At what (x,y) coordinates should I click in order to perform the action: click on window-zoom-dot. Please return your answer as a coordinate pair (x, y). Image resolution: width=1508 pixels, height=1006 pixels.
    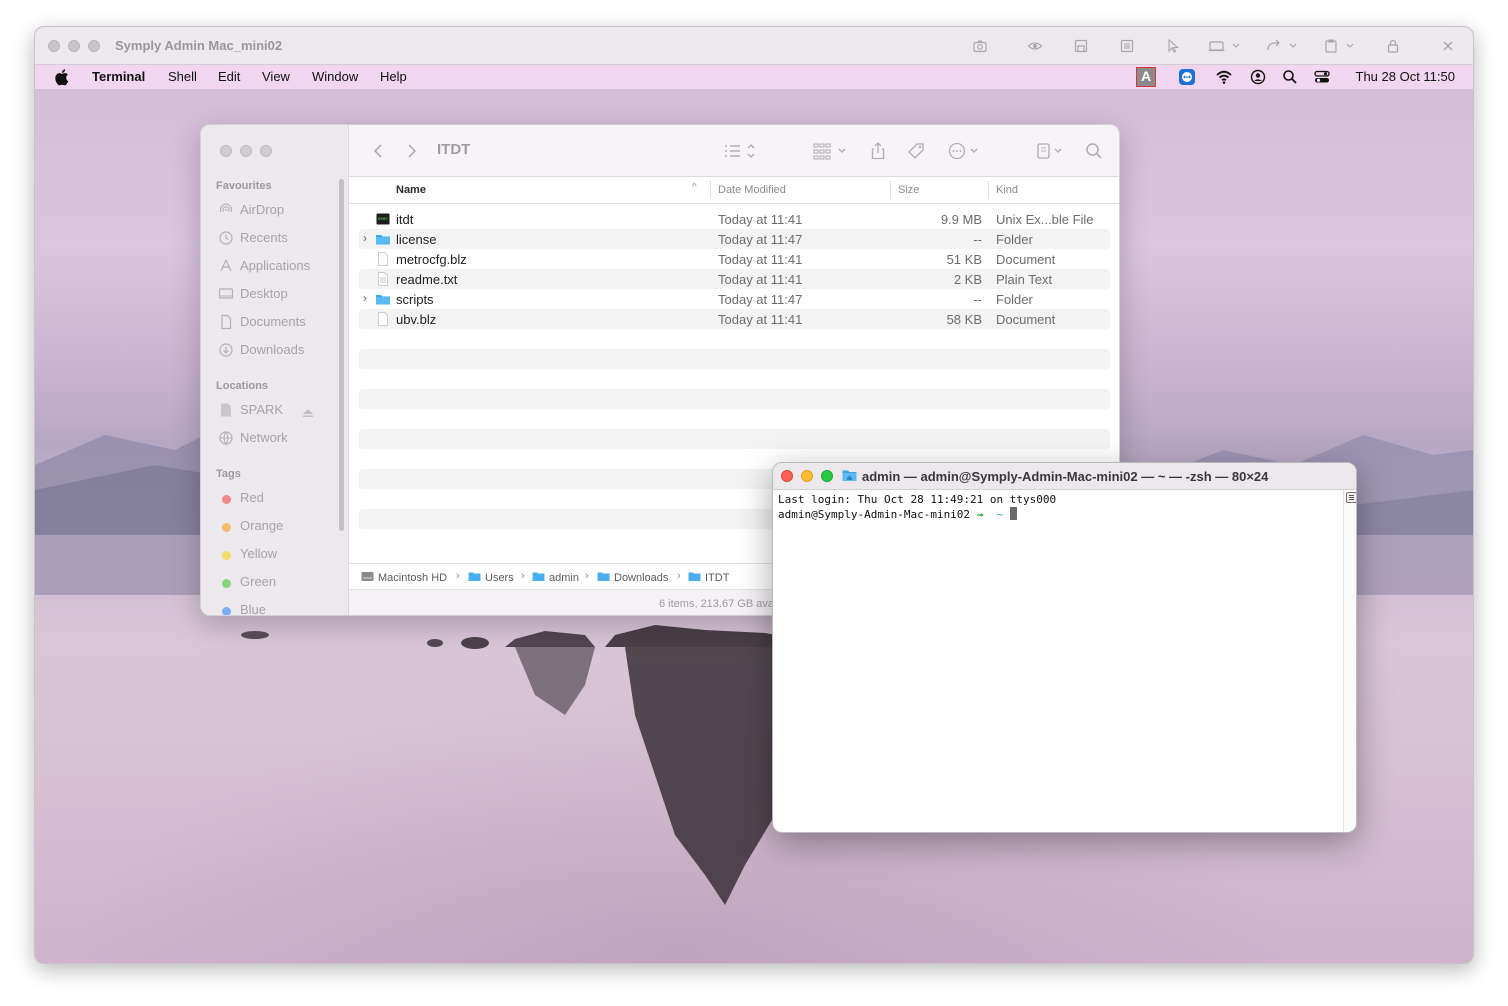
    Looking at the image, I should click on (94, 46).